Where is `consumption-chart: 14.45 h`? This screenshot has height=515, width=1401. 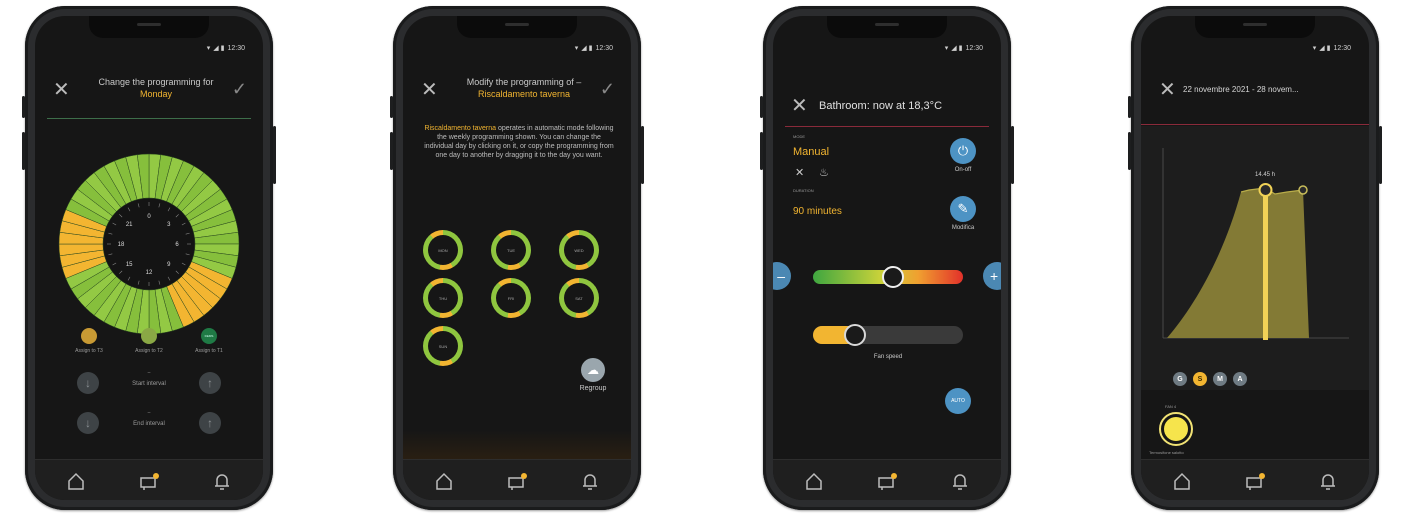
consumption-chart: 14.45 h is located at coordinates (1255, 243).